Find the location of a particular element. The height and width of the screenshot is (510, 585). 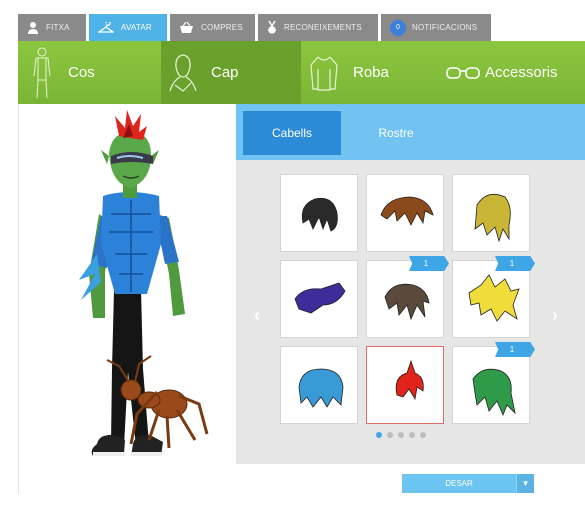

hair-brown-messy-icon is located at coordinates (407, 302).